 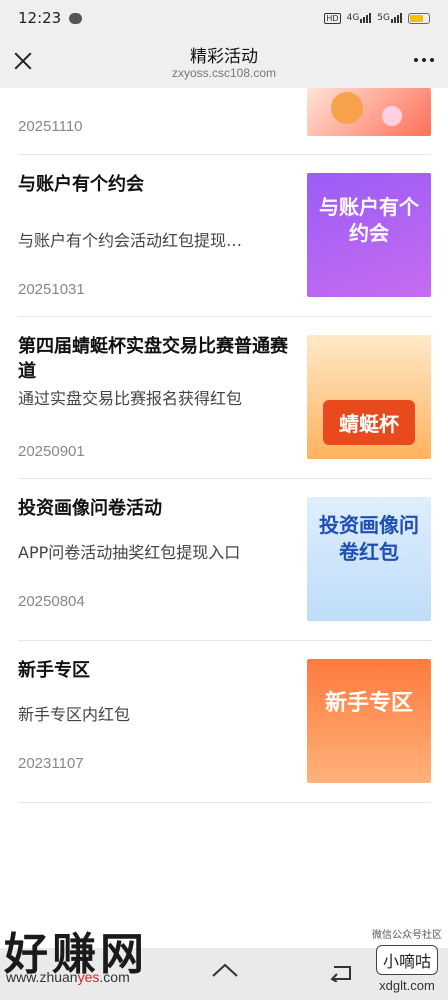 I want to click on battery-icon, so click(x=419, y=18).